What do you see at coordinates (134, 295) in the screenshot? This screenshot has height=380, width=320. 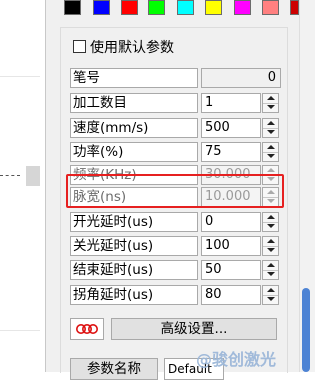 I see `param-label-corner-delay: 拐角延时(us)` at bounding box center [134, 295].